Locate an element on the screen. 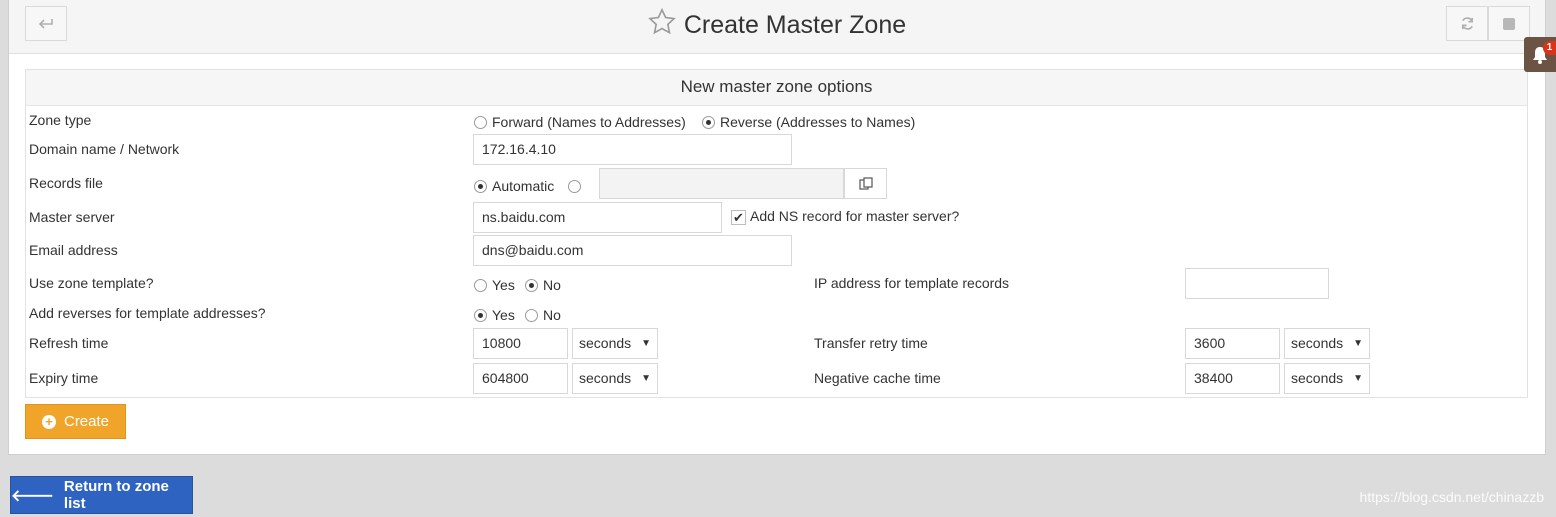  forward-radio is located at coordinates (480, 122).